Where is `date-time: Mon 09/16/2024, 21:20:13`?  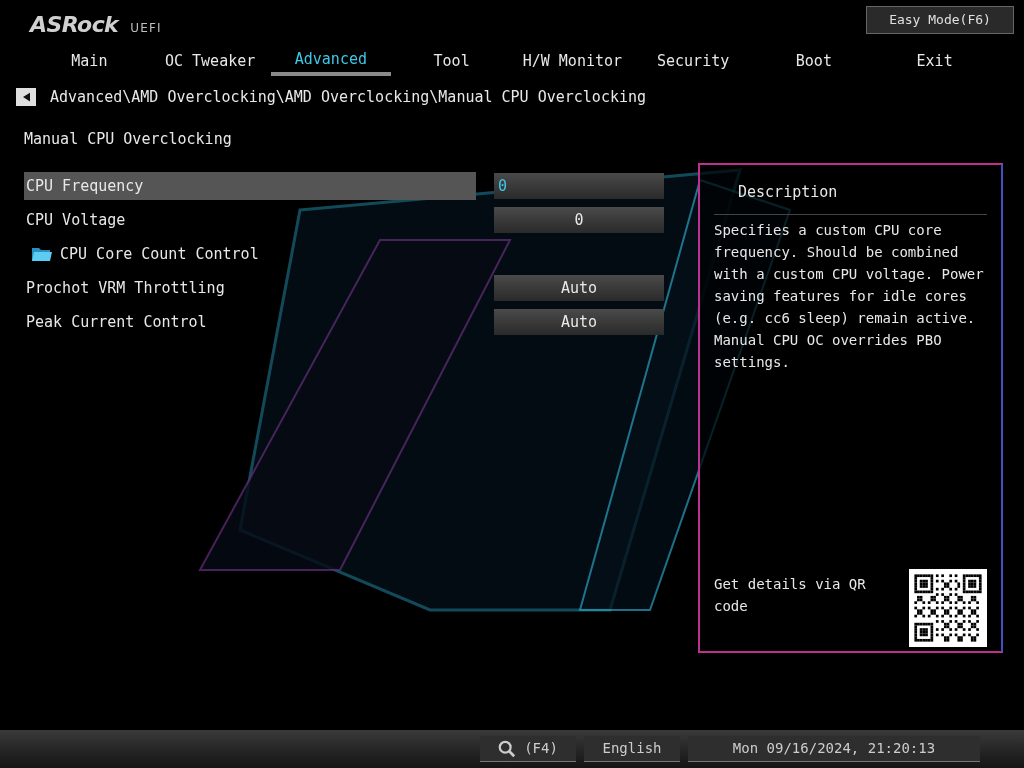
date-time: Mon 09/16/2024, 21:20:13 is located at coordinates (834, 749).